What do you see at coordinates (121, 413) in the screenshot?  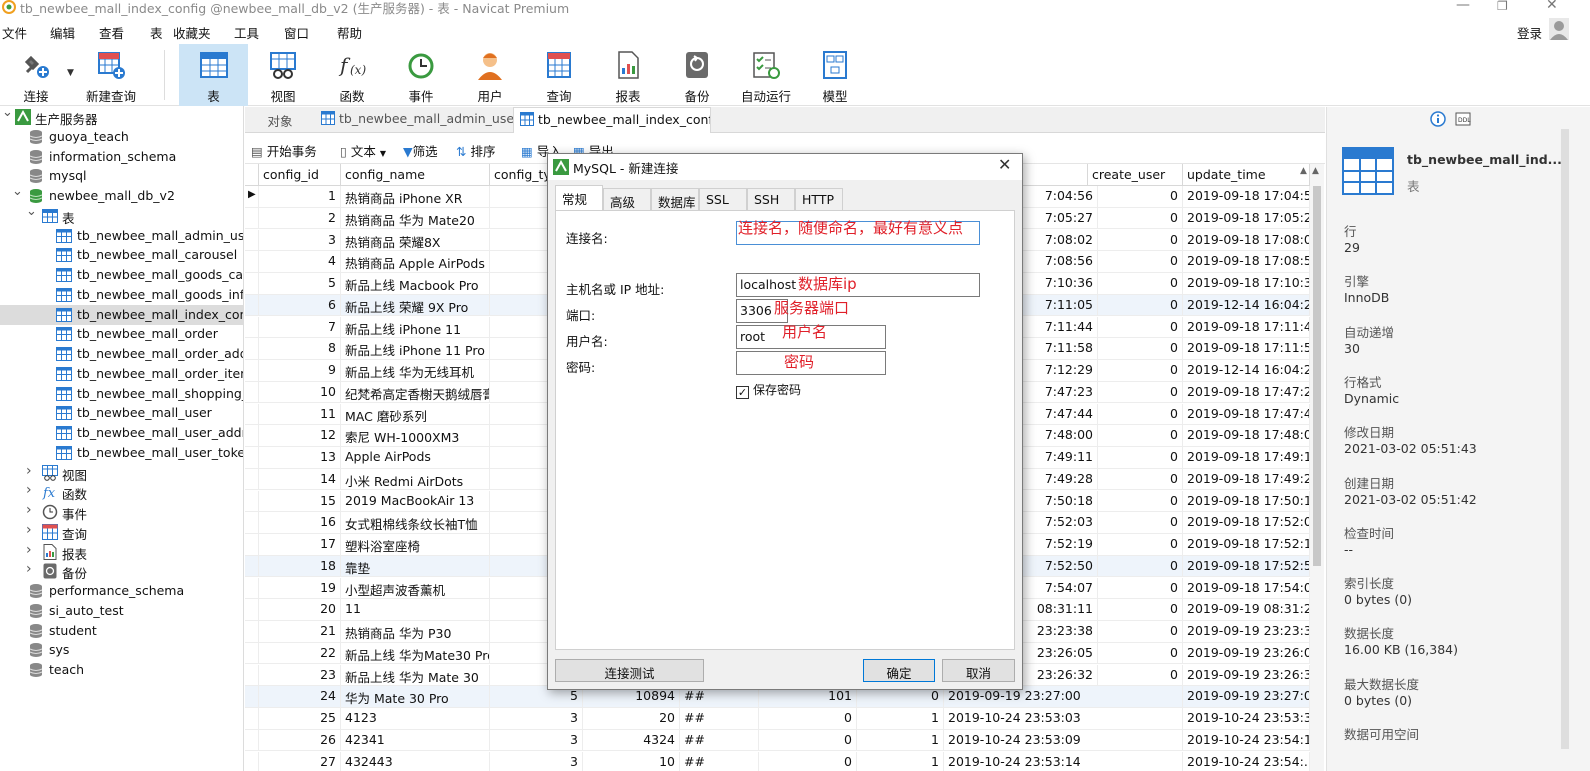 I see `sidebar-item-tb_newbee_mall_user: tb_newbee_mall_user` at bounding box center [121, 413].